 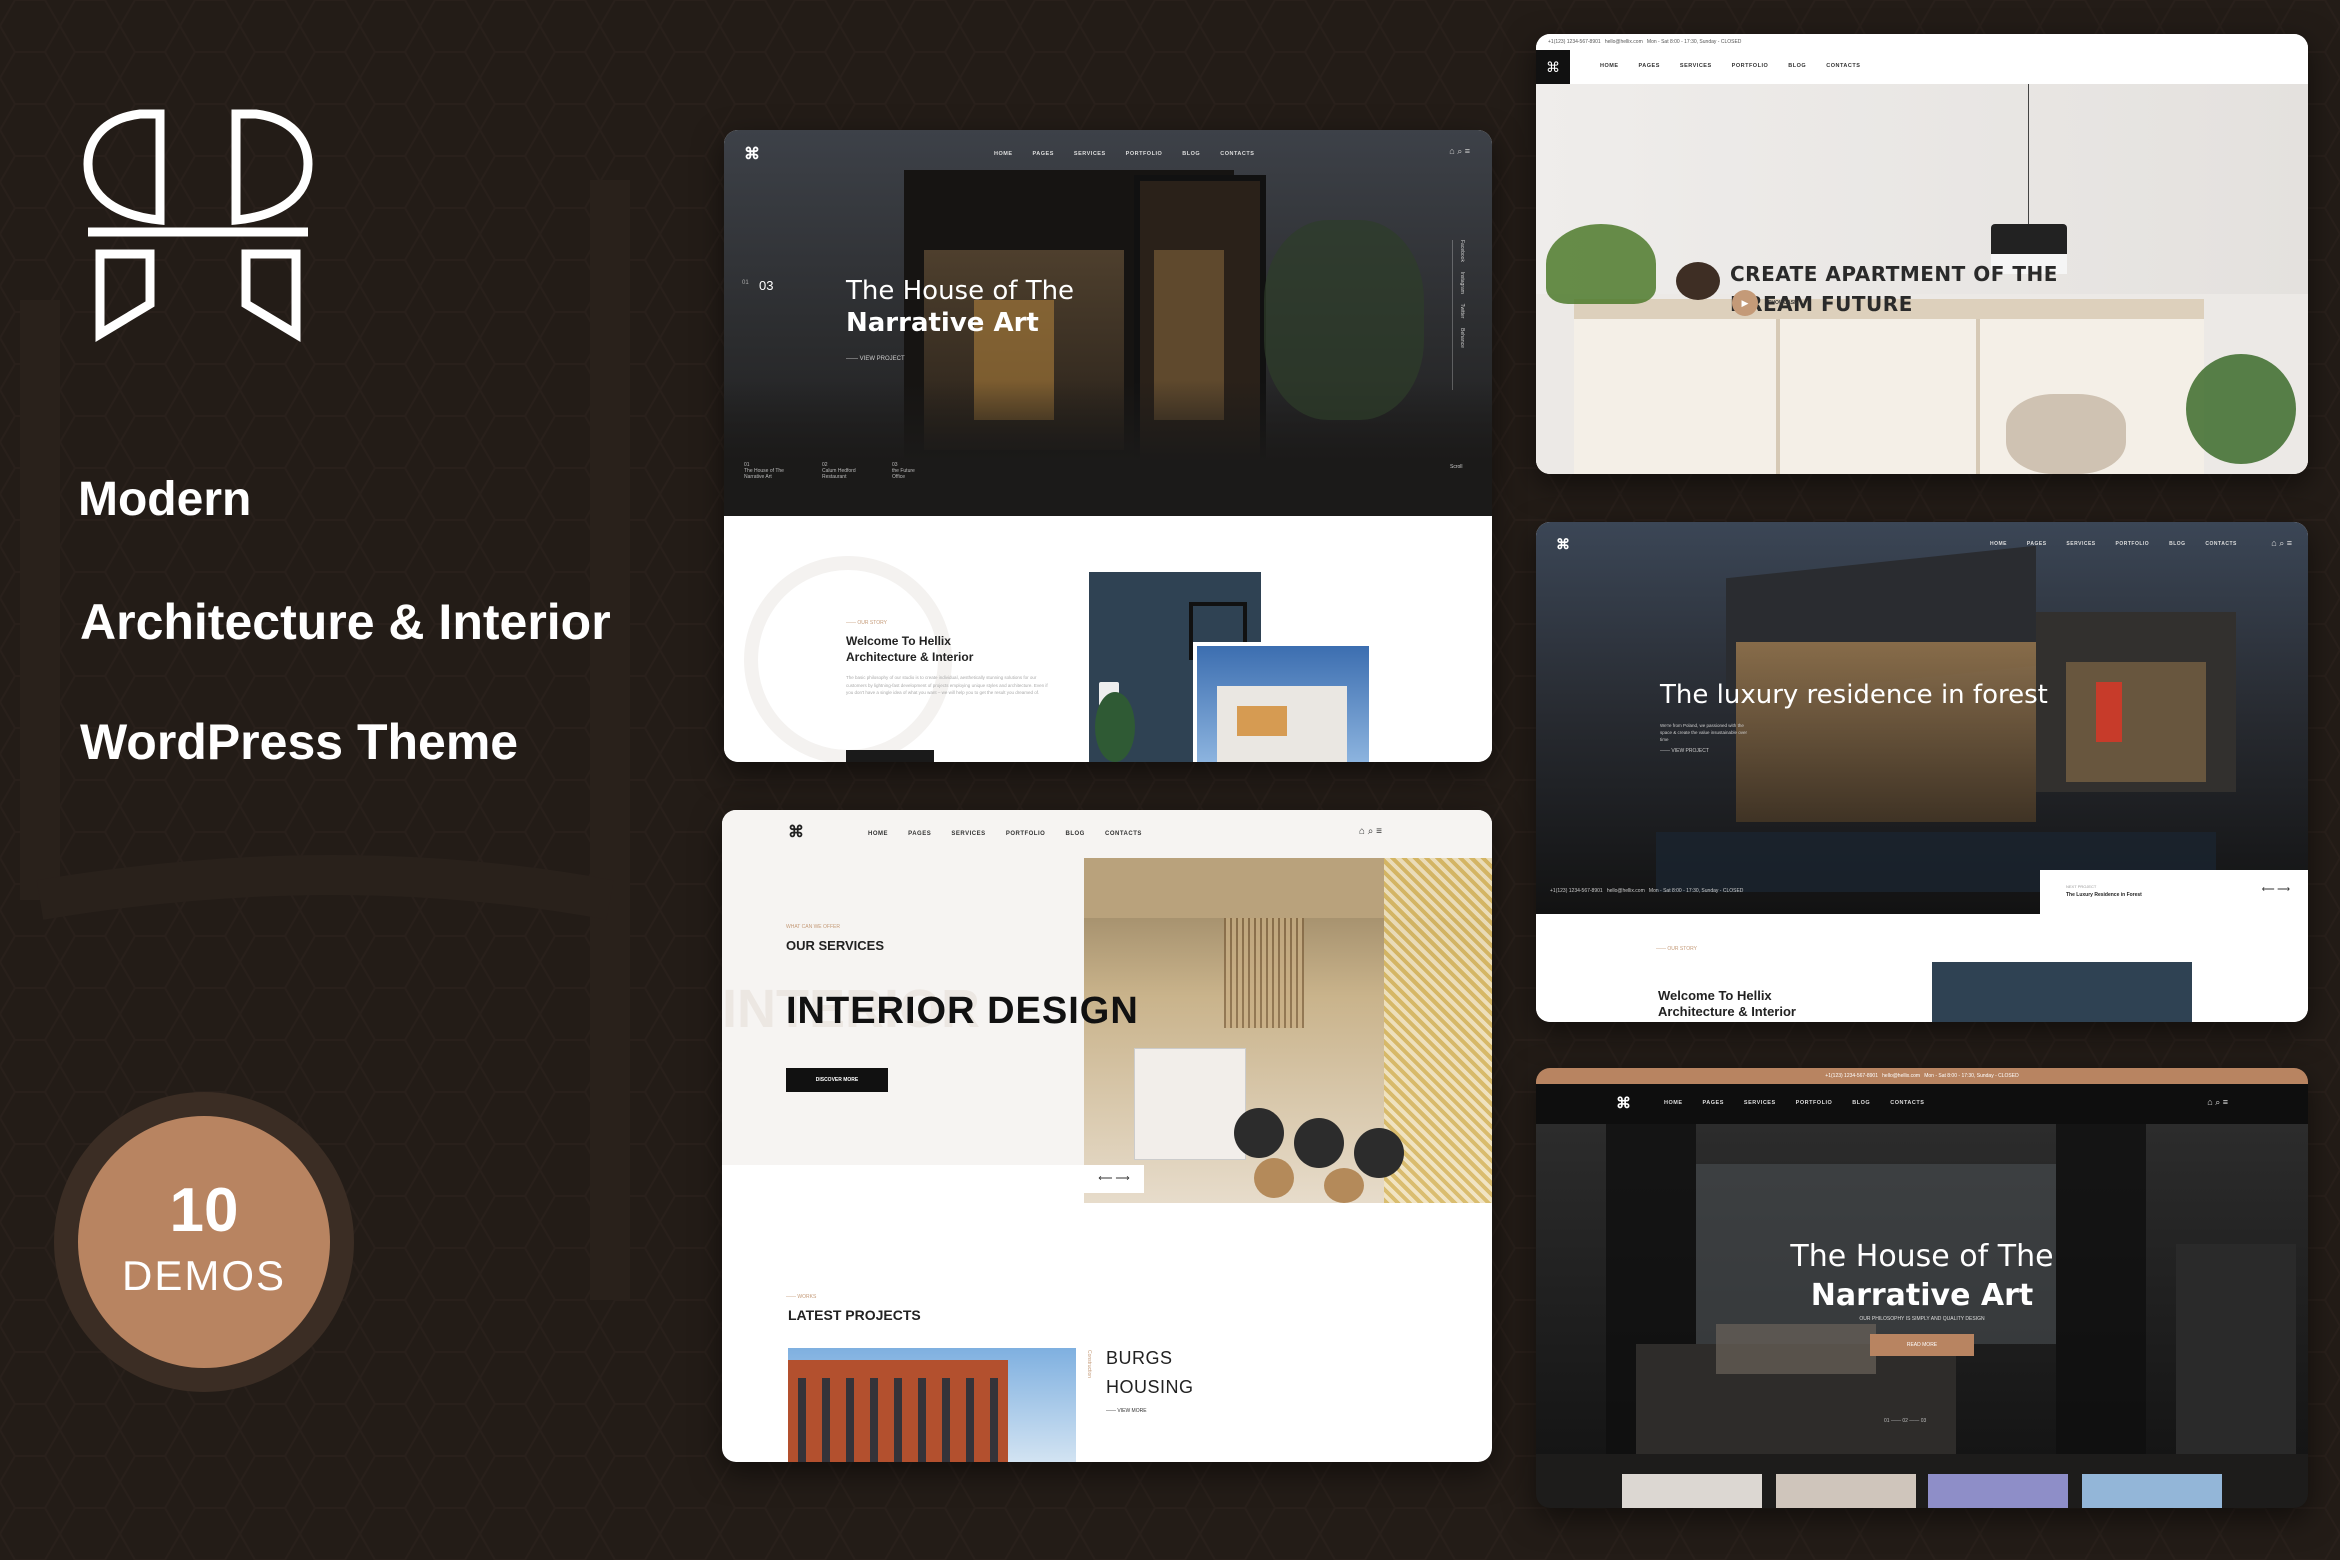 What do you see at coordinates (1696, 66) in the screenshot?
I see `demo2-nav-services: SERVICES` at bounding box center [1696, 66].